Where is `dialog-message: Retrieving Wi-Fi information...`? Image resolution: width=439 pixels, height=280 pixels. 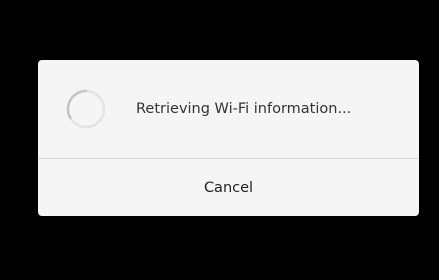
dialog-message: Retrieving Wi-Fi information... is located at coordinates (244, 109).